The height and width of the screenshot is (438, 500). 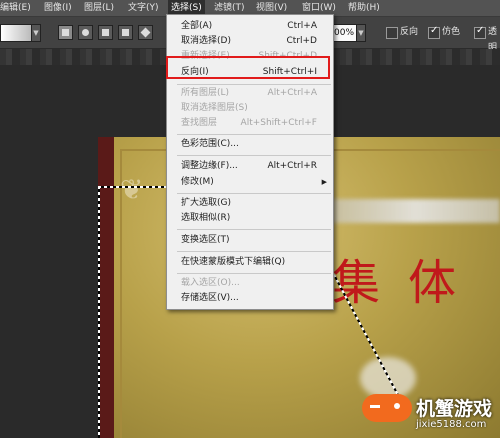 I want to click on diamond-gradient-icon, so click(x=145, y=32).